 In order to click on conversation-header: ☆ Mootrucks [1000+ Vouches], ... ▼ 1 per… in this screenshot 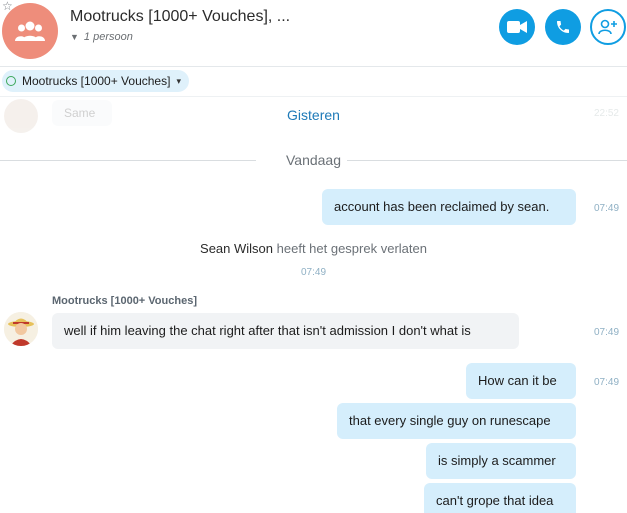, I will do `click(313, 33)`.